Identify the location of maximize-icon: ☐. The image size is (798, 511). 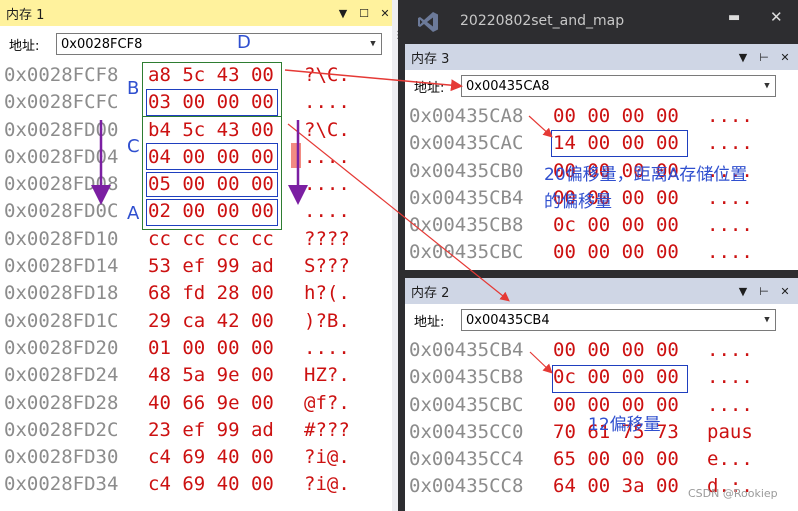
(364, 13).